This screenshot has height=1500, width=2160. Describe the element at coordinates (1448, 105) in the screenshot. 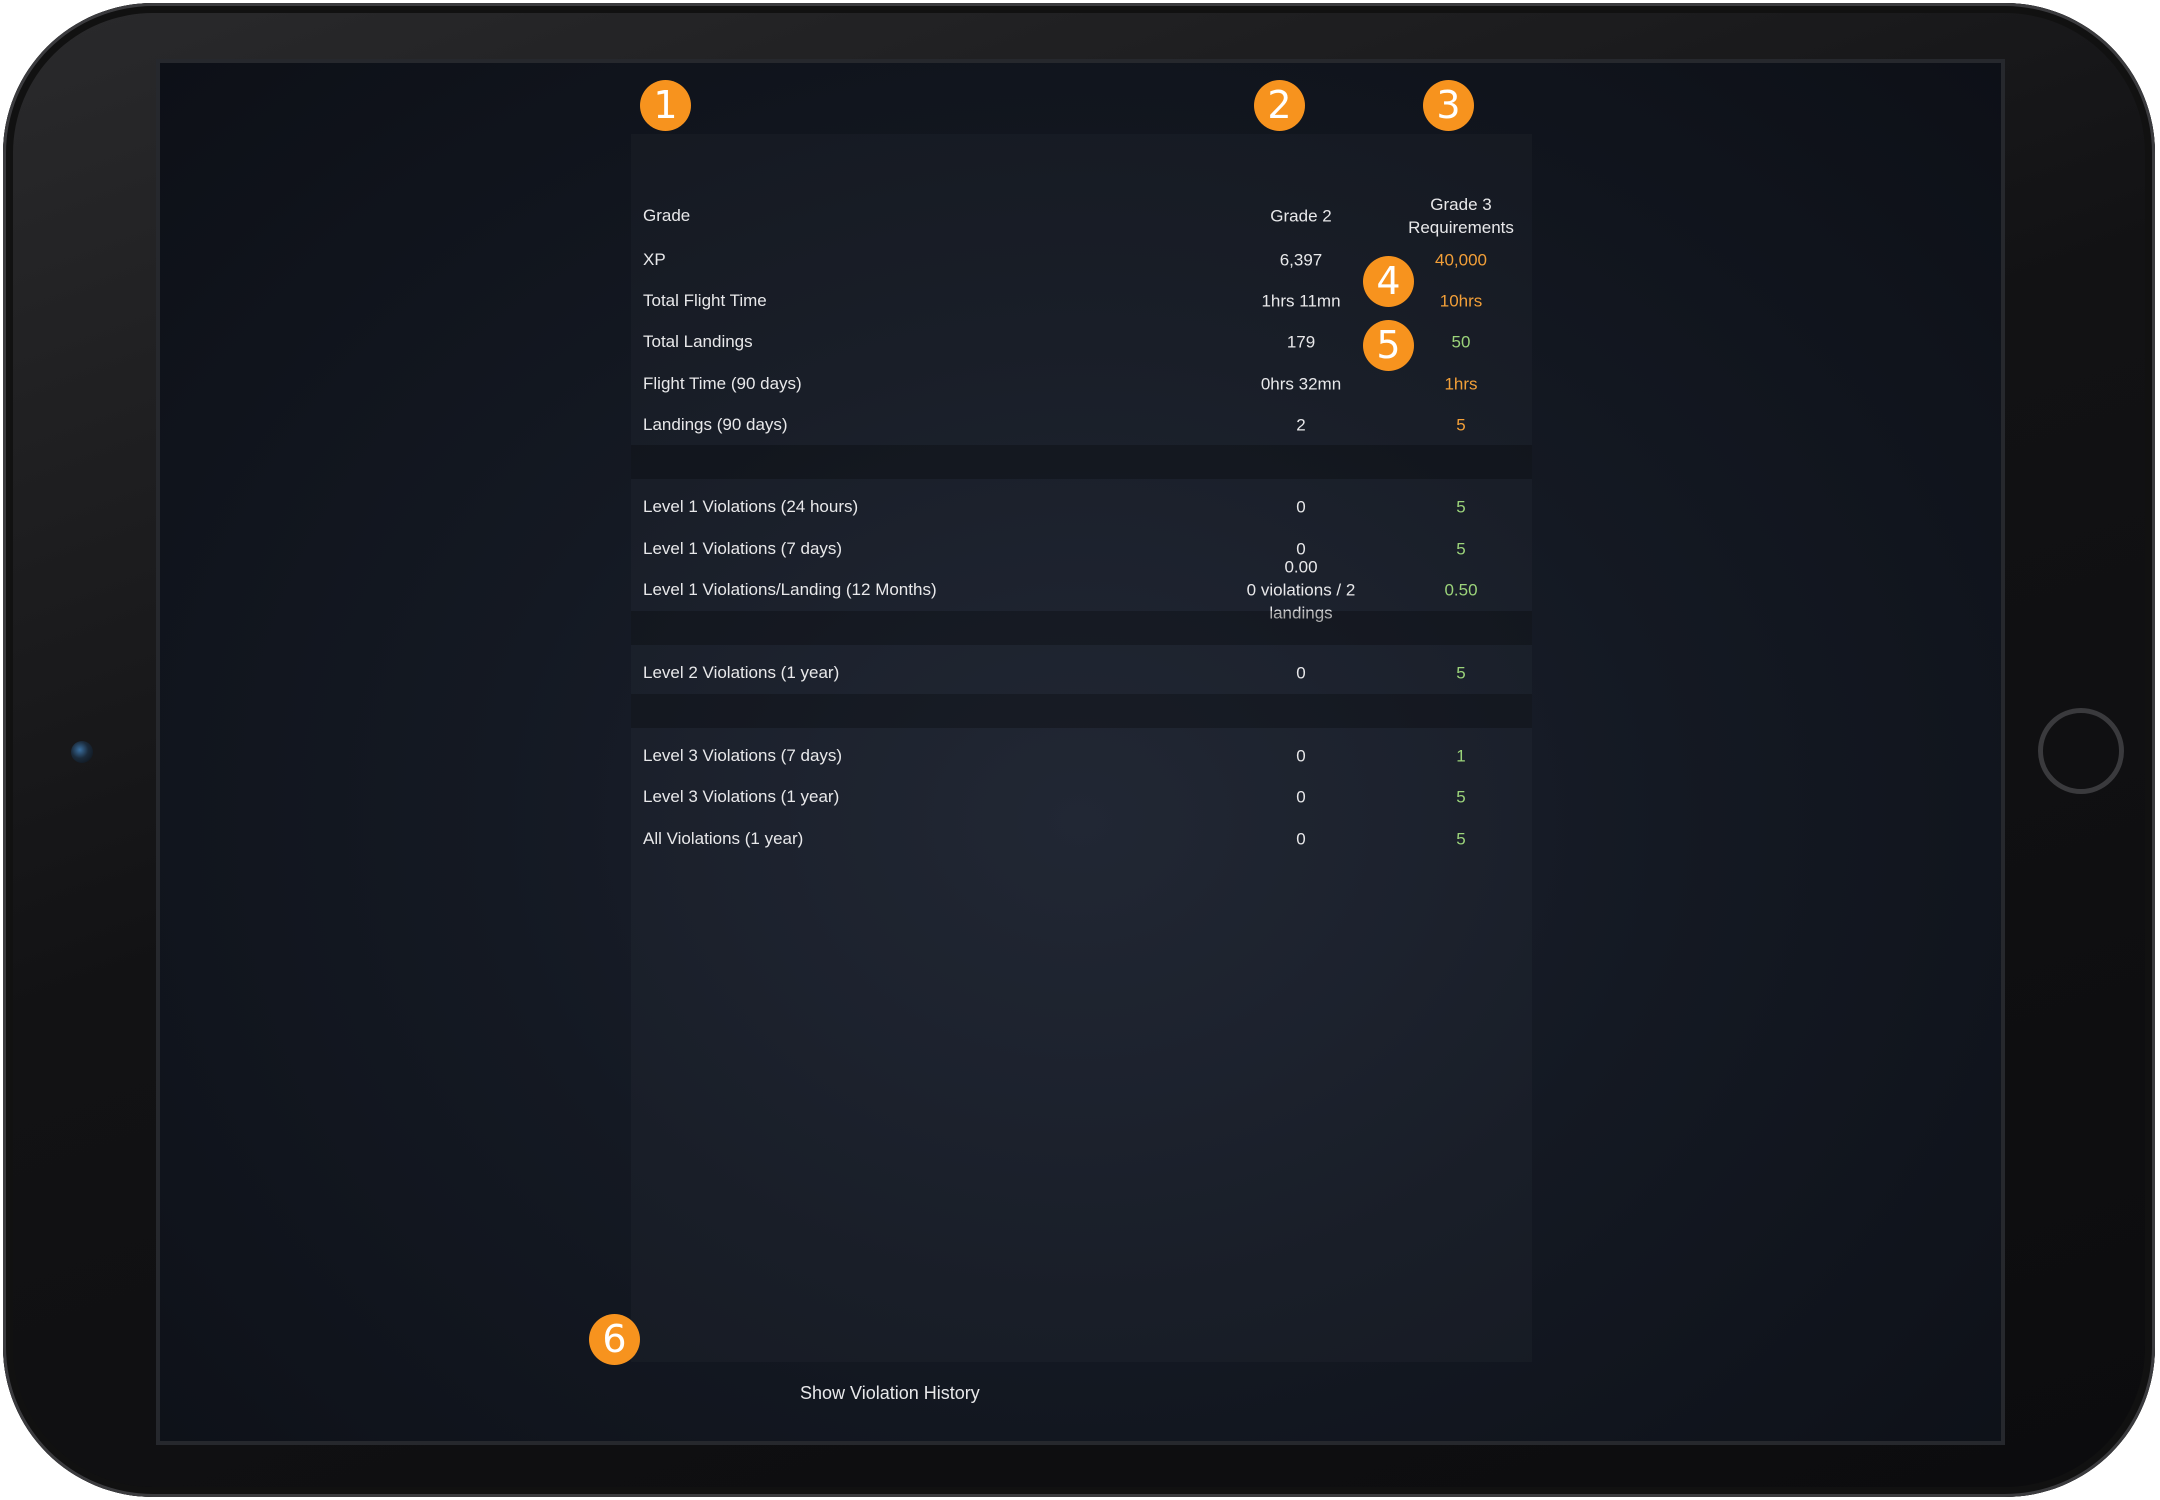

I see `callout-badge-3: 3` at that location.